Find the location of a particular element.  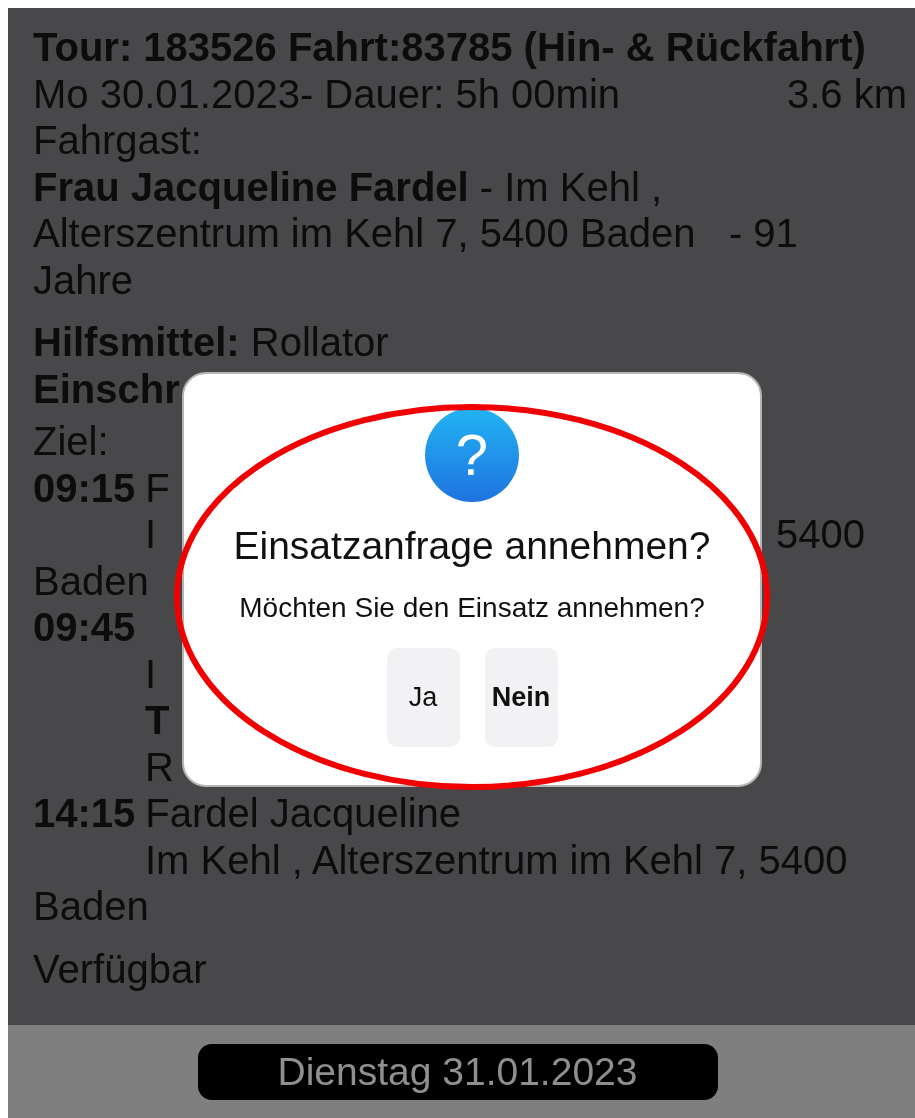

stop-detail: T is located at coordinates (157, 720).